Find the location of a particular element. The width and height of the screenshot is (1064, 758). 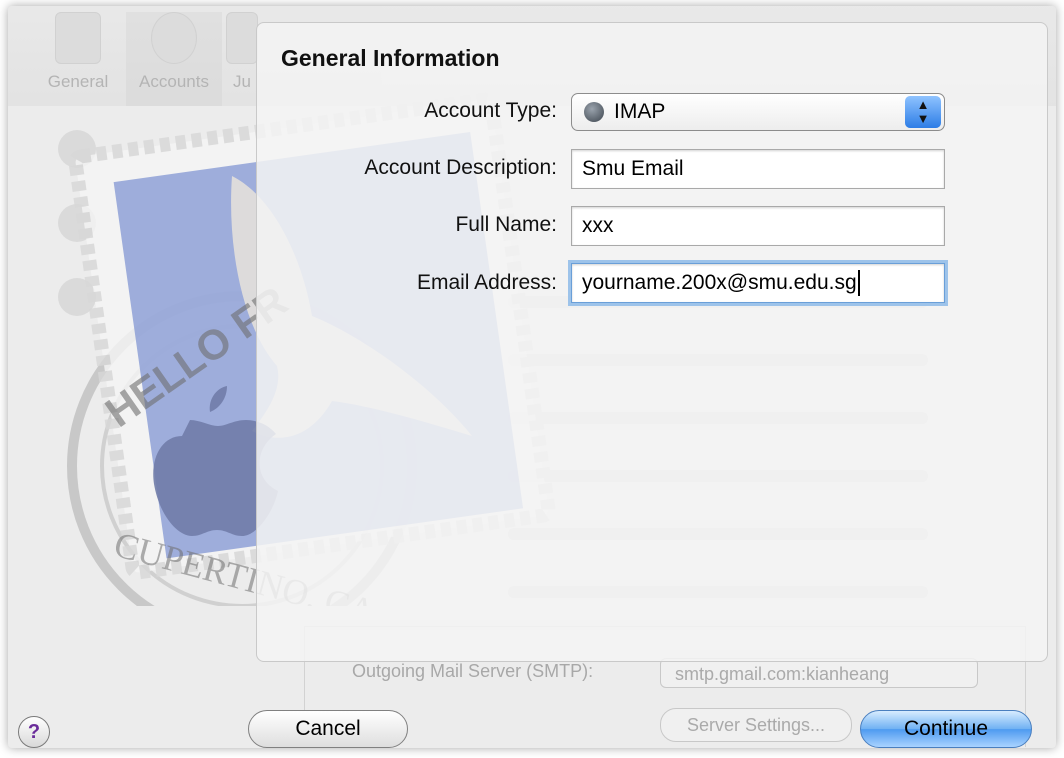

smtp-server-select: smtp.gmail.com:kianheang is located at coordinates (819, 673).